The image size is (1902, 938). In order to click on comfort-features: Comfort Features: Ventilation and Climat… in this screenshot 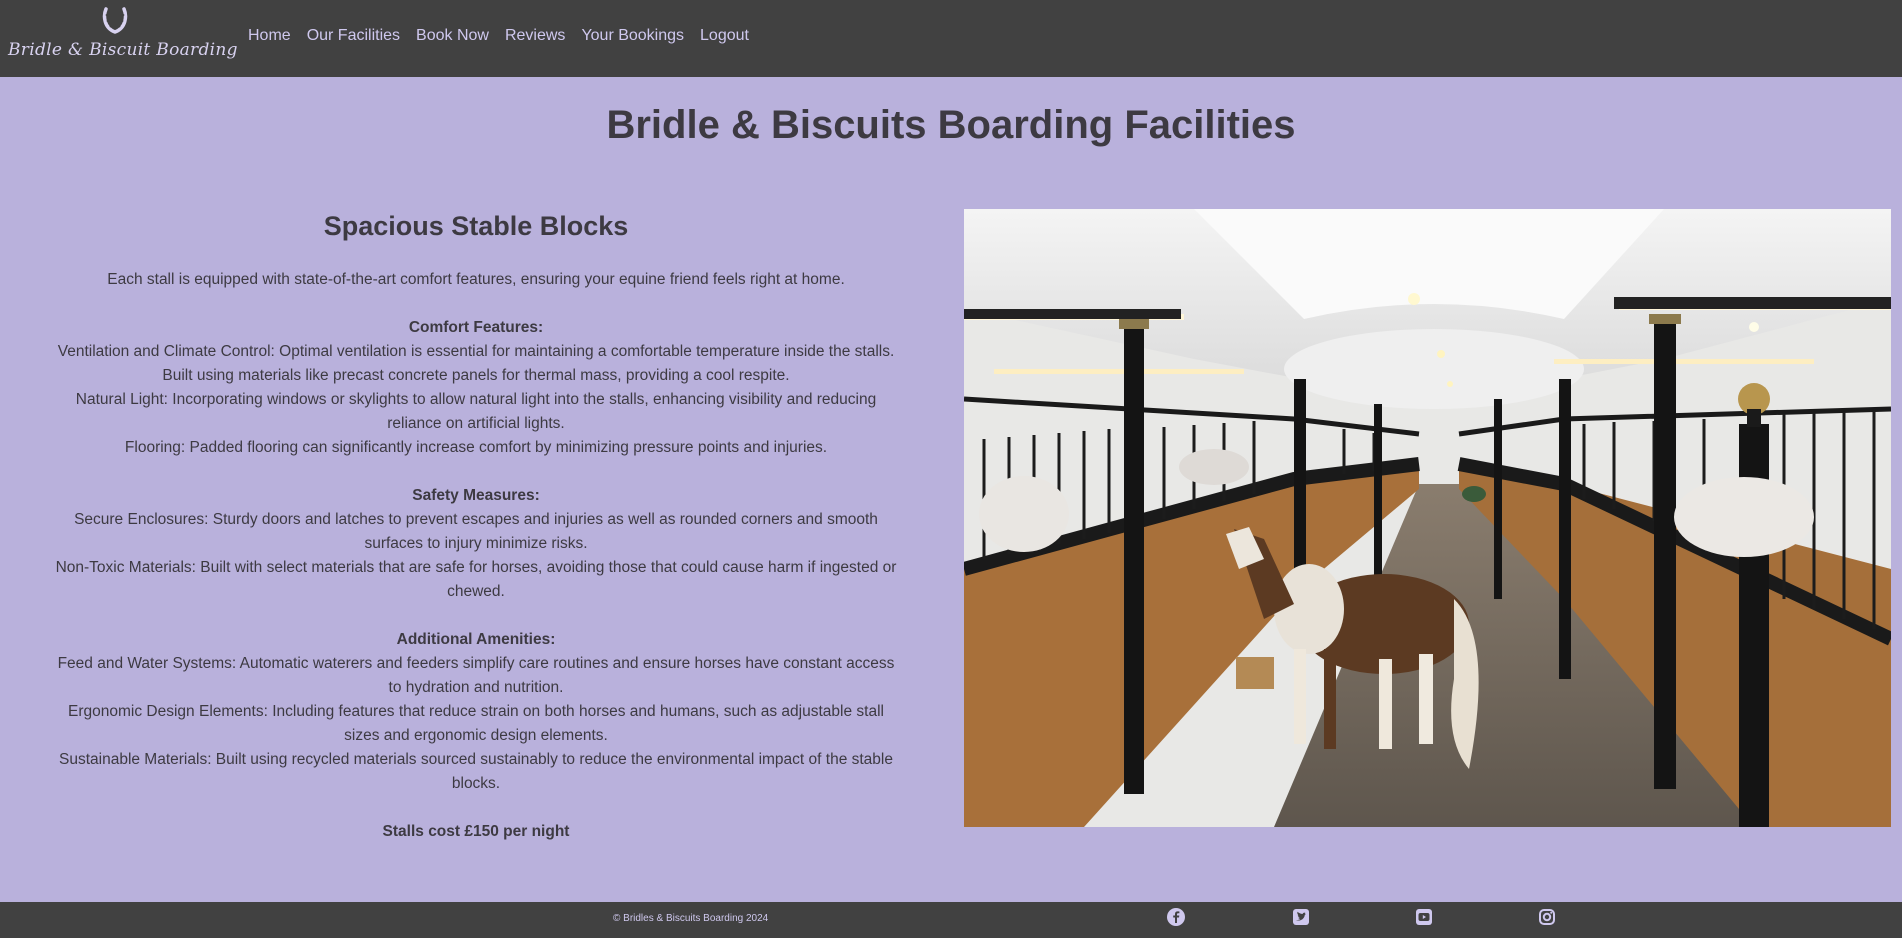, I will do `click(476, 388)`.